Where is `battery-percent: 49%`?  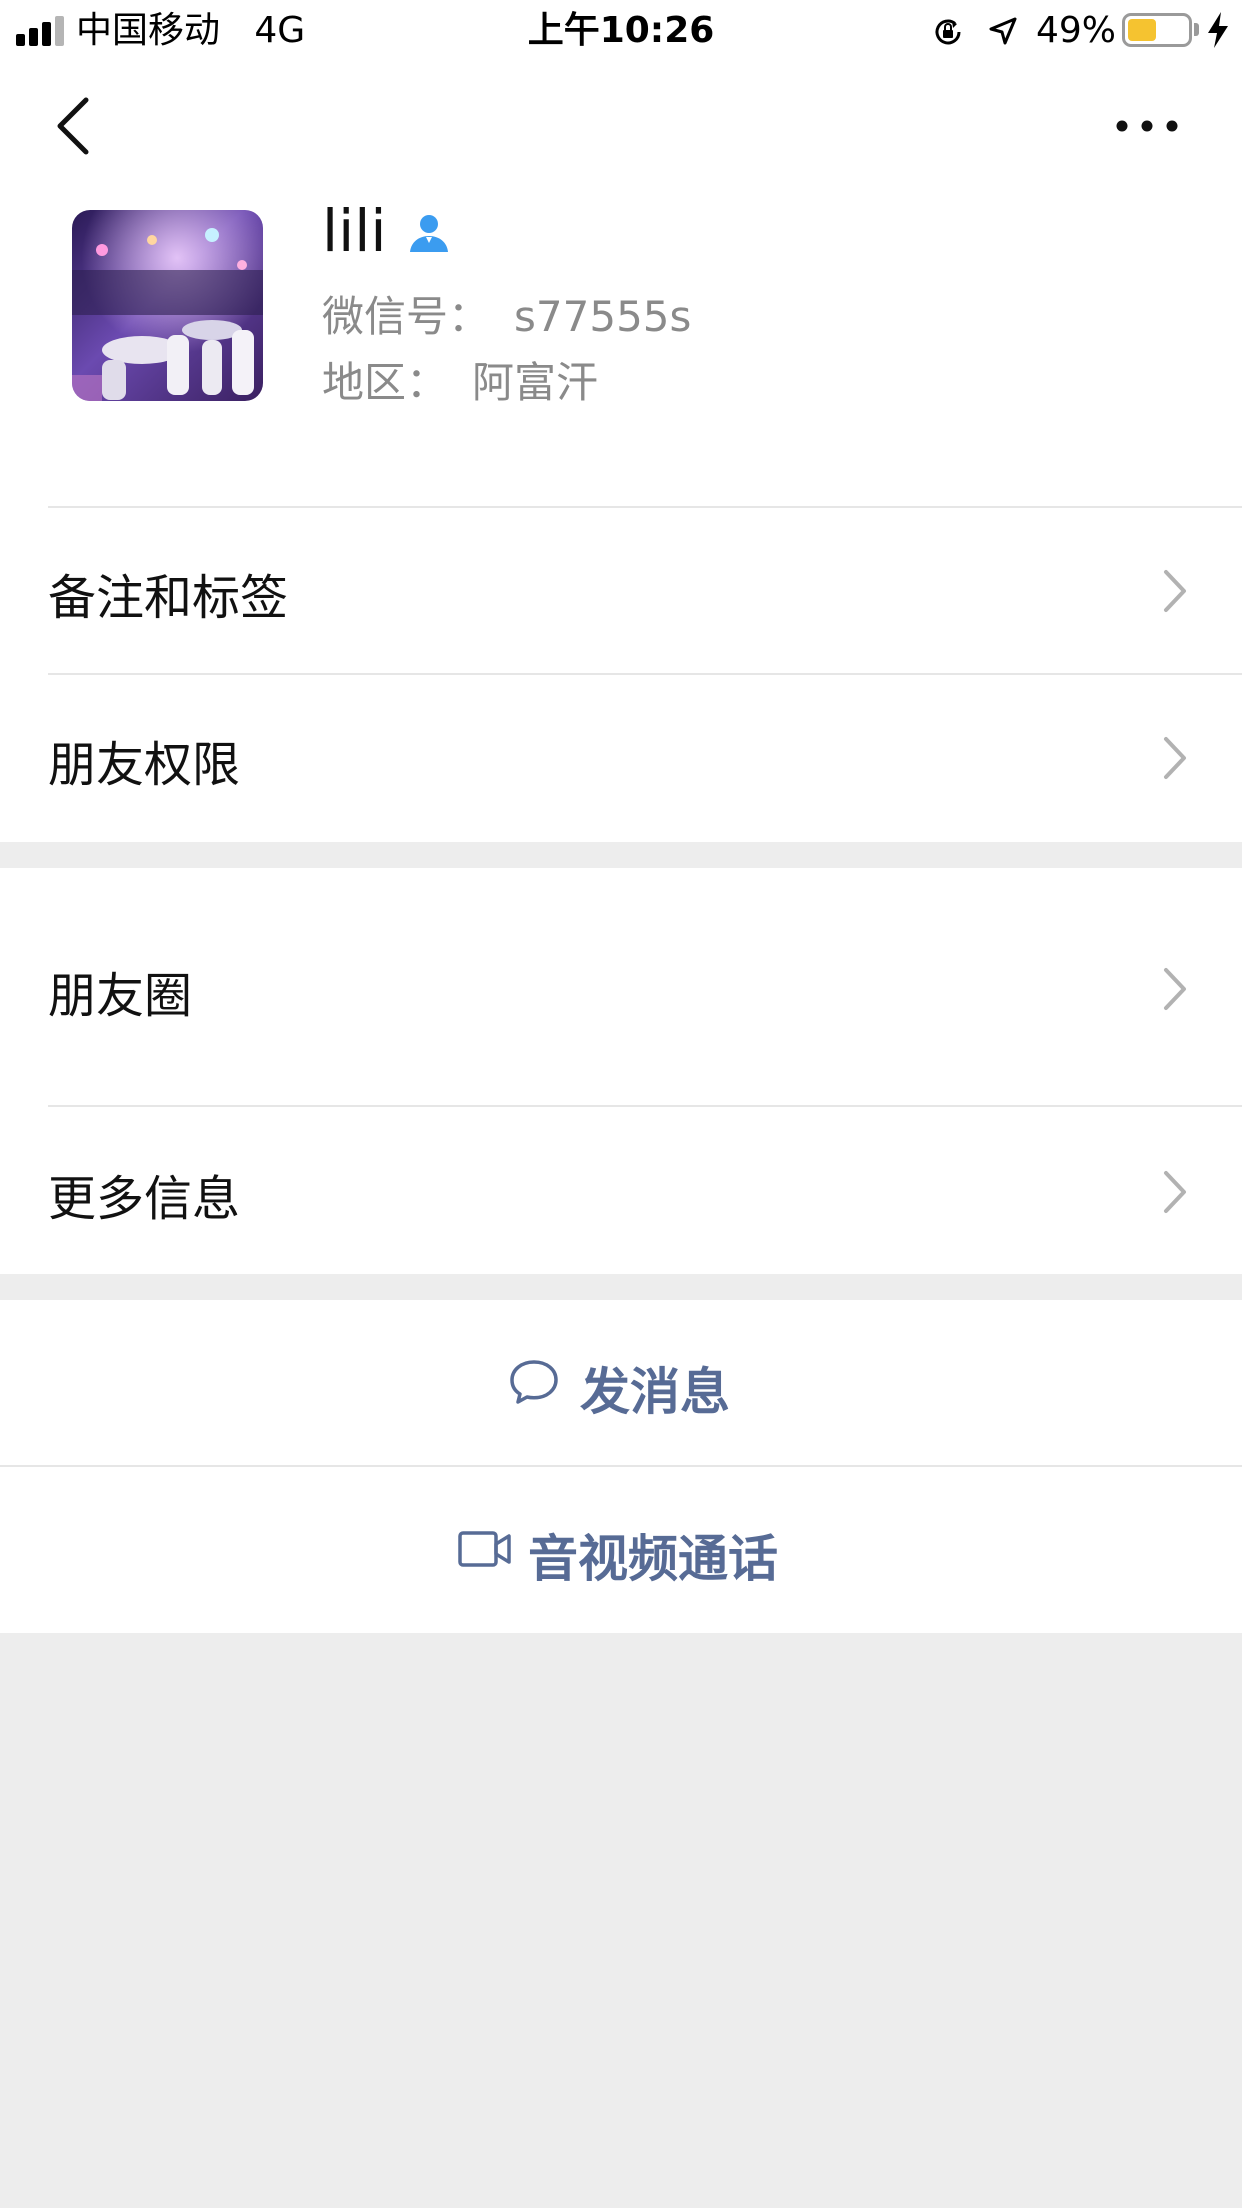
battery-percent: 49% is located at coordinates (1076, 30).